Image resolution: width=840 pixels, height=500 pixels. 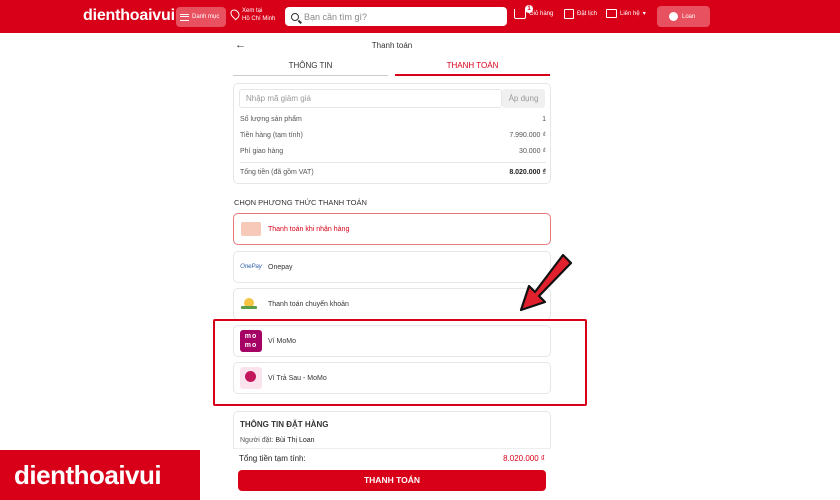 I want to click on checkout-header: ← Thanh toán, so click(x=392, y=47).